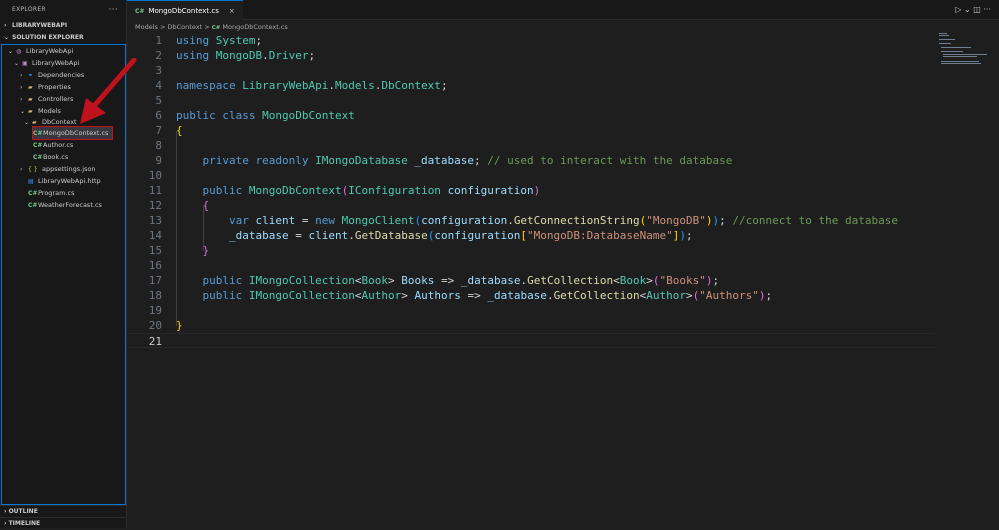 The width and height of the screenshot is (999, 530). Describe the element at coordinates (155, 280) in the screenshot. I see `line-number: 17` at that location.